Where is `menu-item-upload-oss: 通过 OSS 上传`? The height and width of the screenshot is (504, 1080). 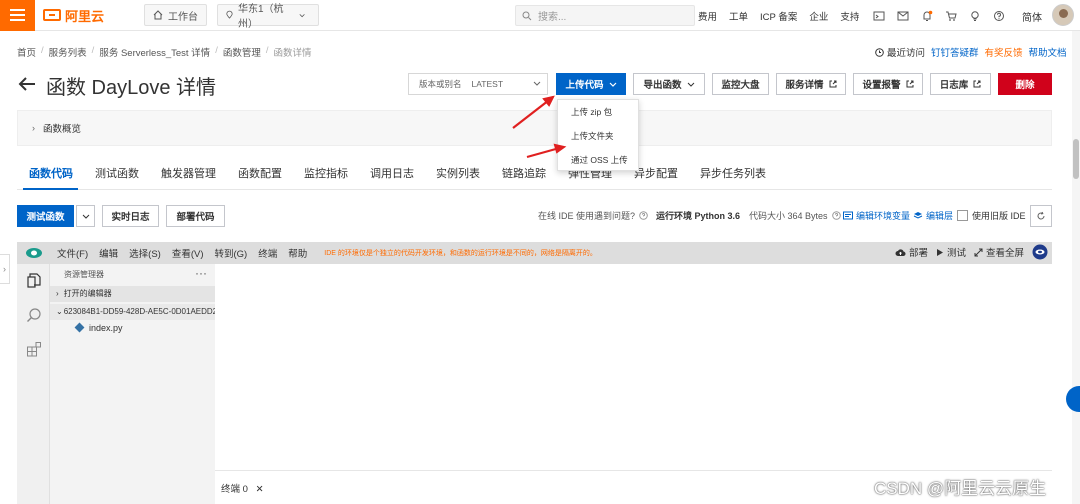 menu-item-upload-oss: 通过 OSS 上传 is located at coordinates (598, 160).